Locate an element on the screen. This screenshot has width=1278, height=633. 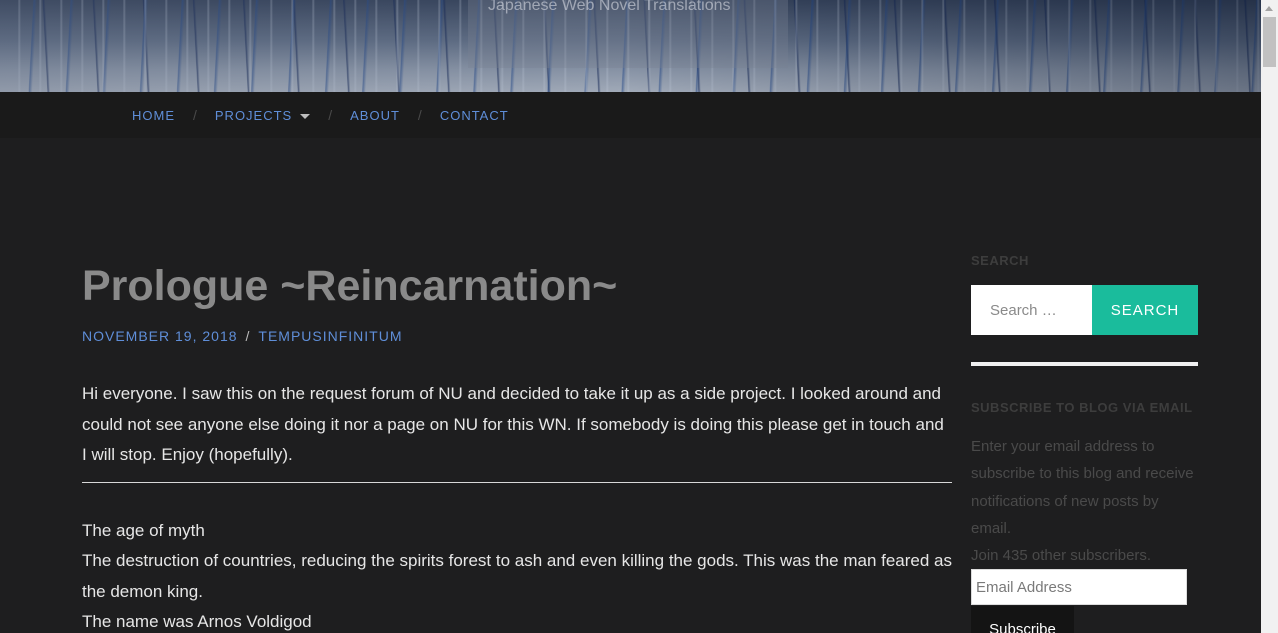
post-title: Prologue ~Reincarnation~ is located at coordinates (350, 286).